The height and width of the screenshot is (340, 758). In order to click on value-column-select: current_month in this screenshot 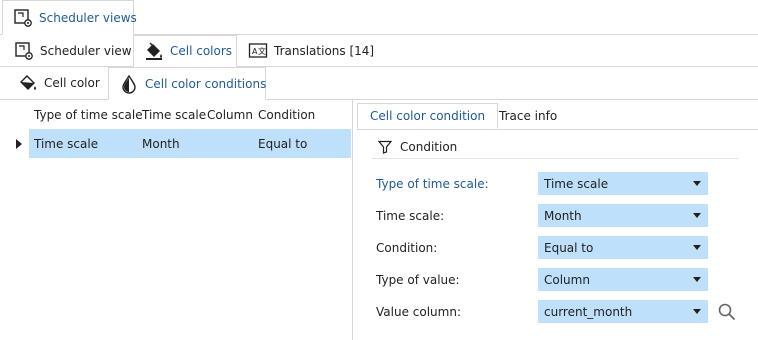, I will do `click(623, 311)`.